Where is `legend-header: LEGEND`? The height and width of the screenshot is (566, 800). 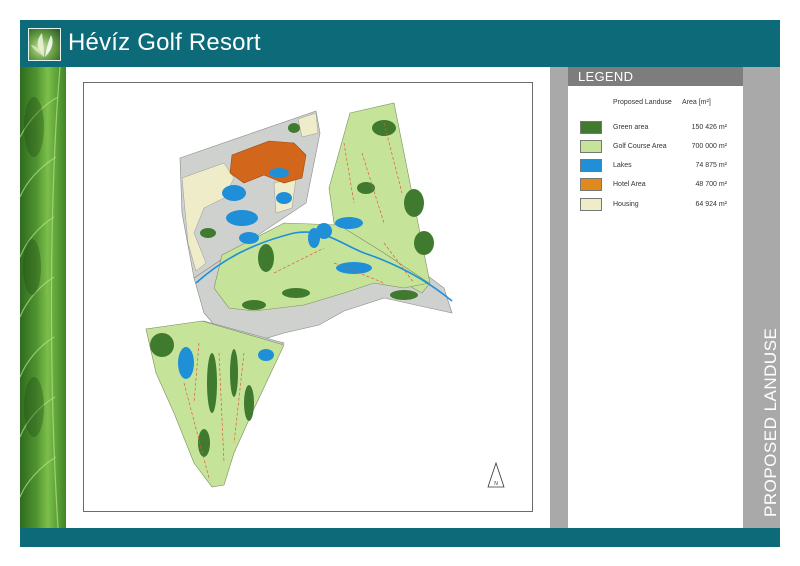
legend-header: LEGEND is located at coordinates (655, 76).